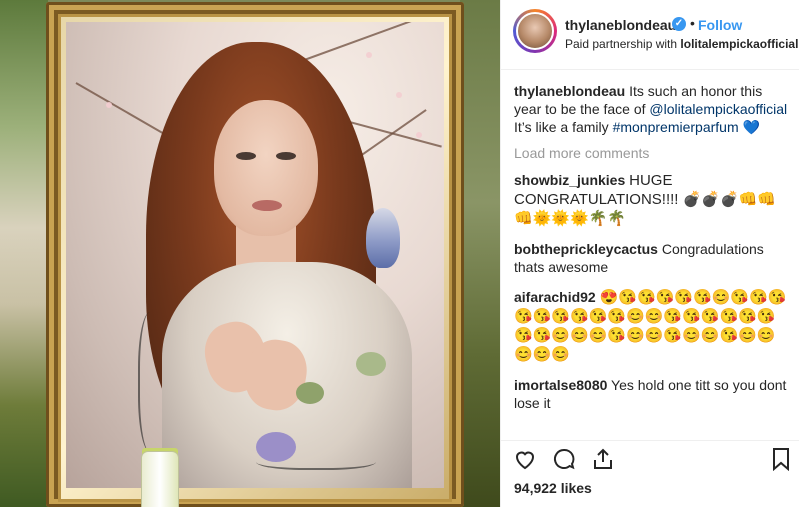  Describe the element at coordinates (569, 91) in the screenshot. I see `caption-username: thylaneblondeau` at that location.